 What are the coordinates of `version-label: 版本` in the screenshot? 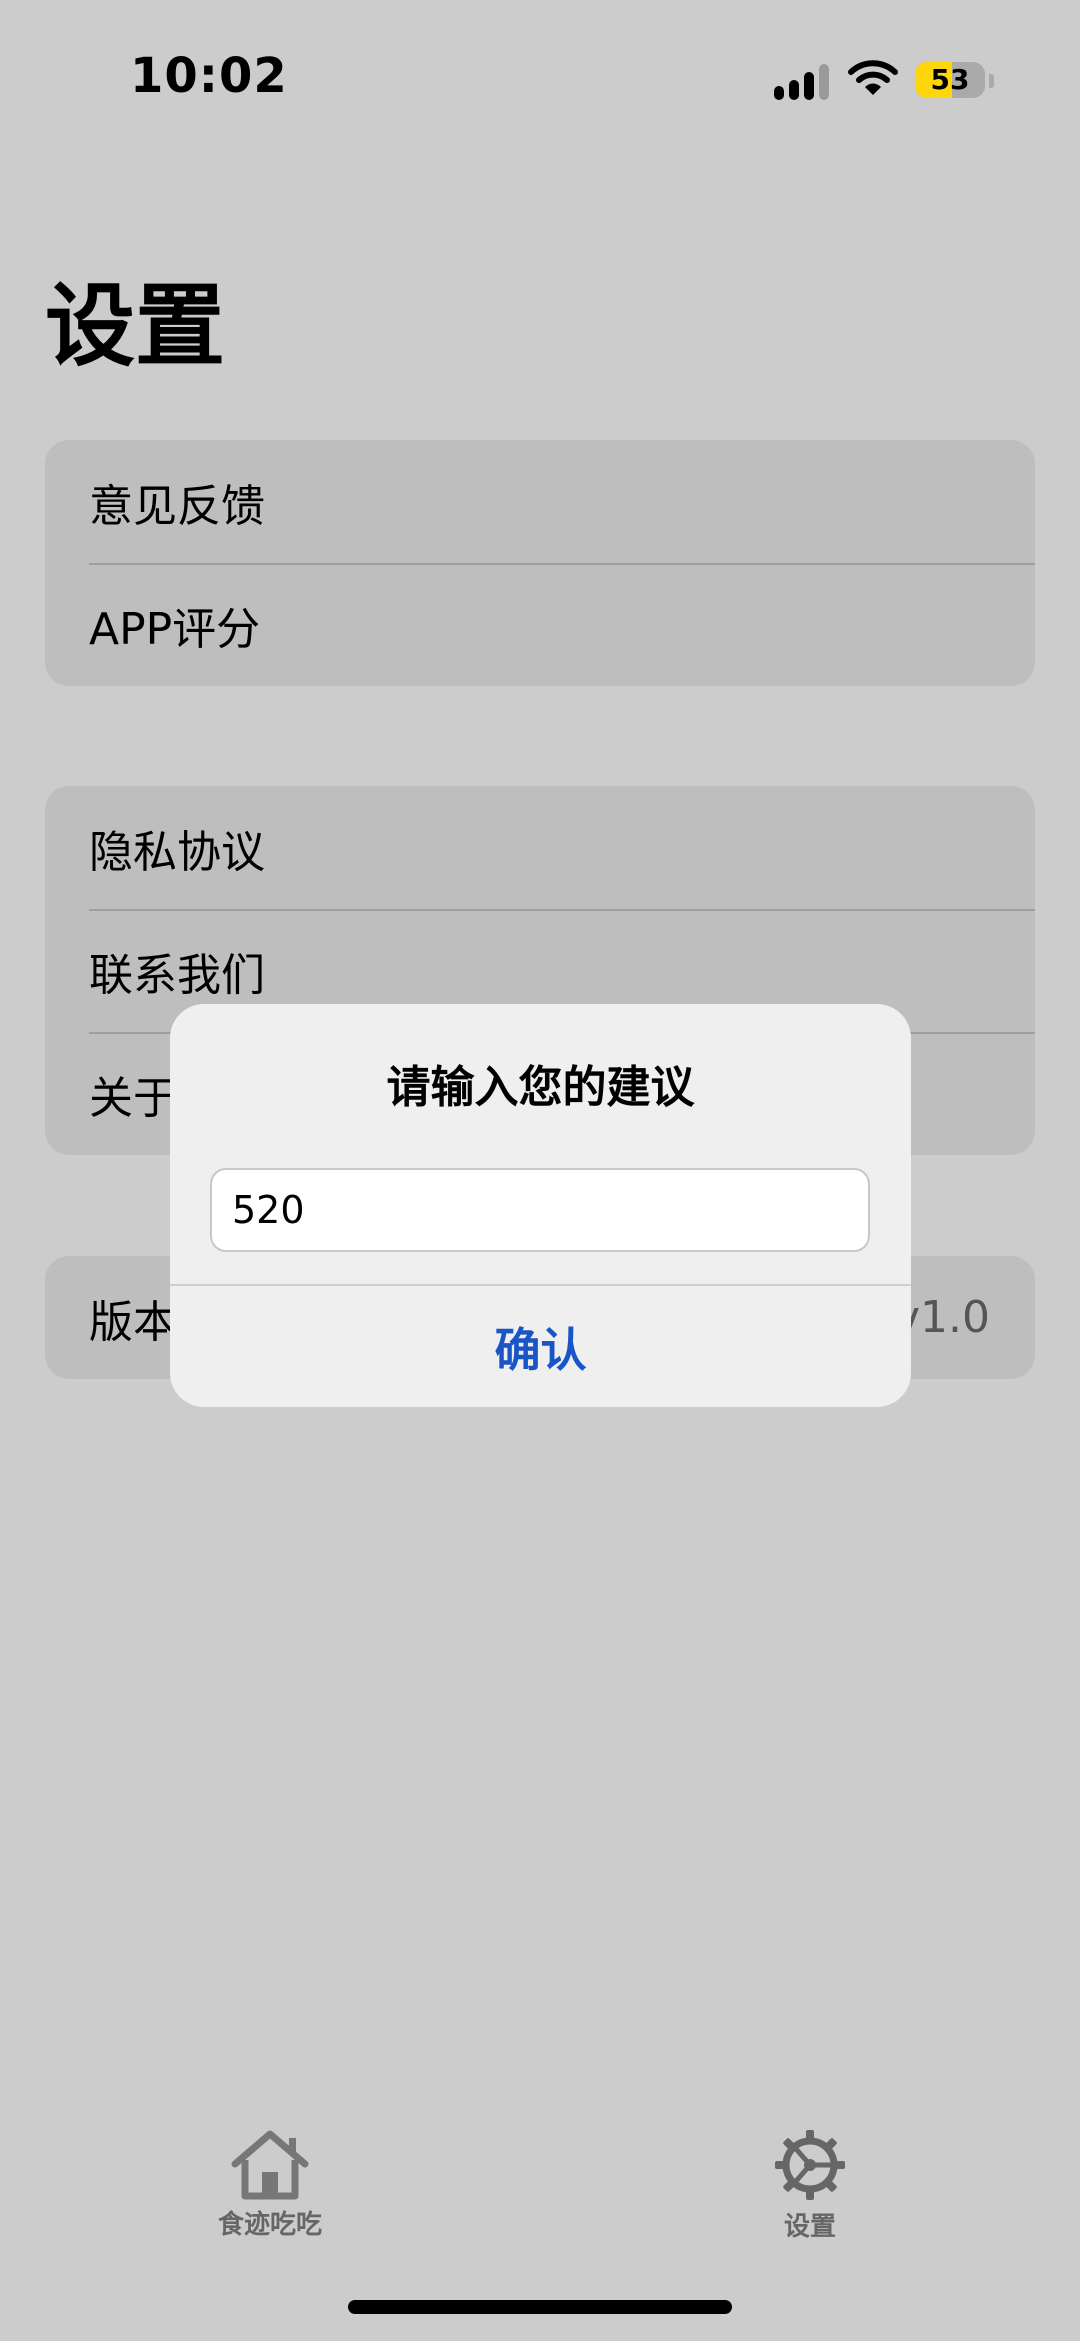 It's located at (133, 1322).